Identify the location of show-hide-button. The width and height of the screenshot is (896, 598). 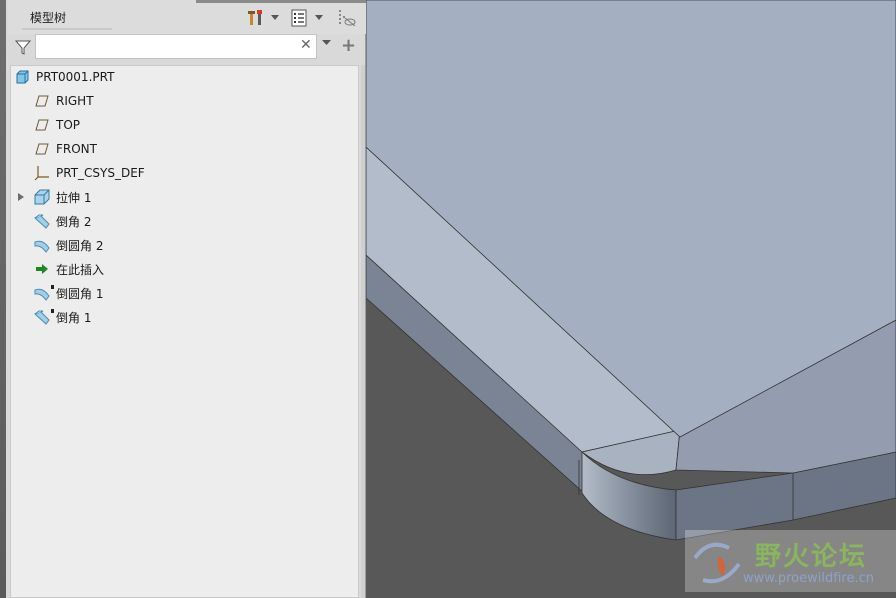
(346, 18).